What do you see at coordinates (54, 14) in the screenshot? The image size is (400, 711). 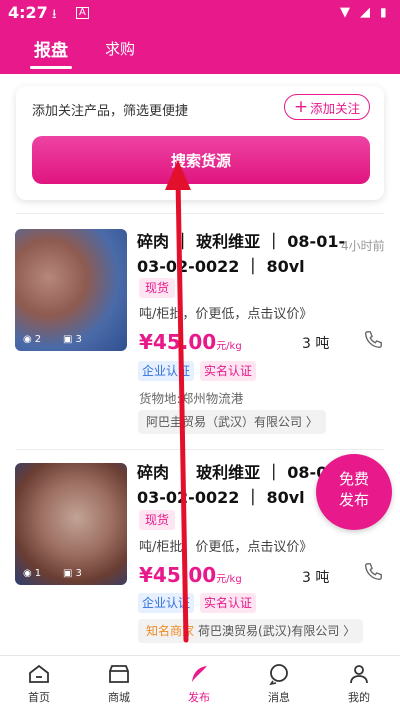 I see `download-icon: ⭳` at bounding box center [54, 14].